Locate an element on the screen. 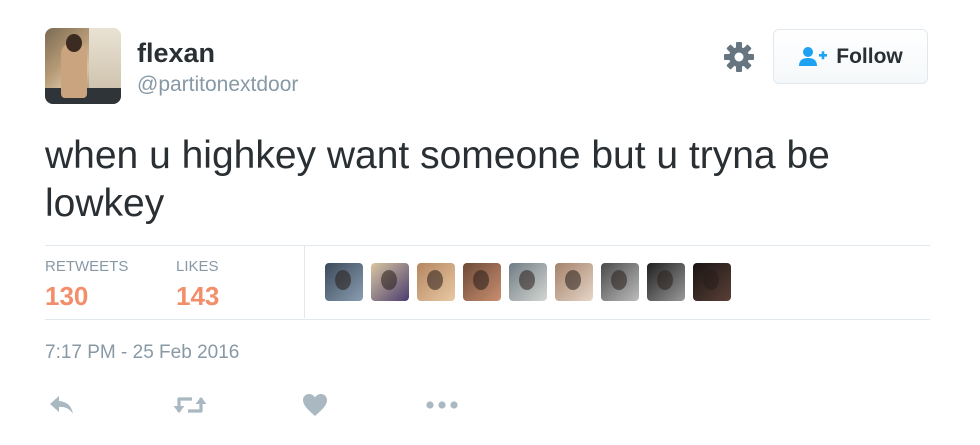  more-icon is located at coordinates (442, 405).